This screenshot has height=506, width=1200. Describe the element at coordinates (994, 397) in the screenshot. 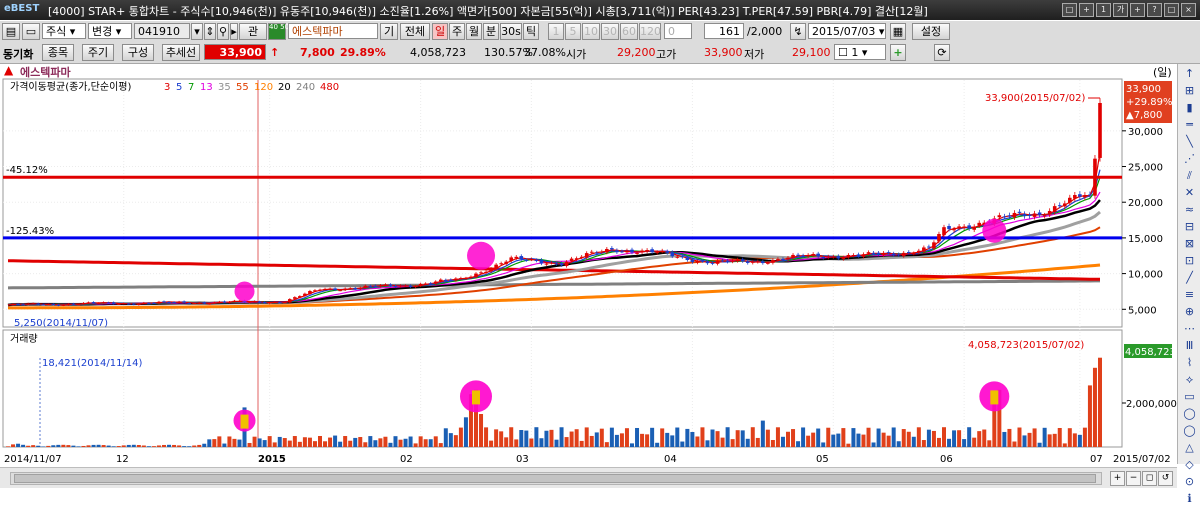

I see `volume-marker-bar` at that location.